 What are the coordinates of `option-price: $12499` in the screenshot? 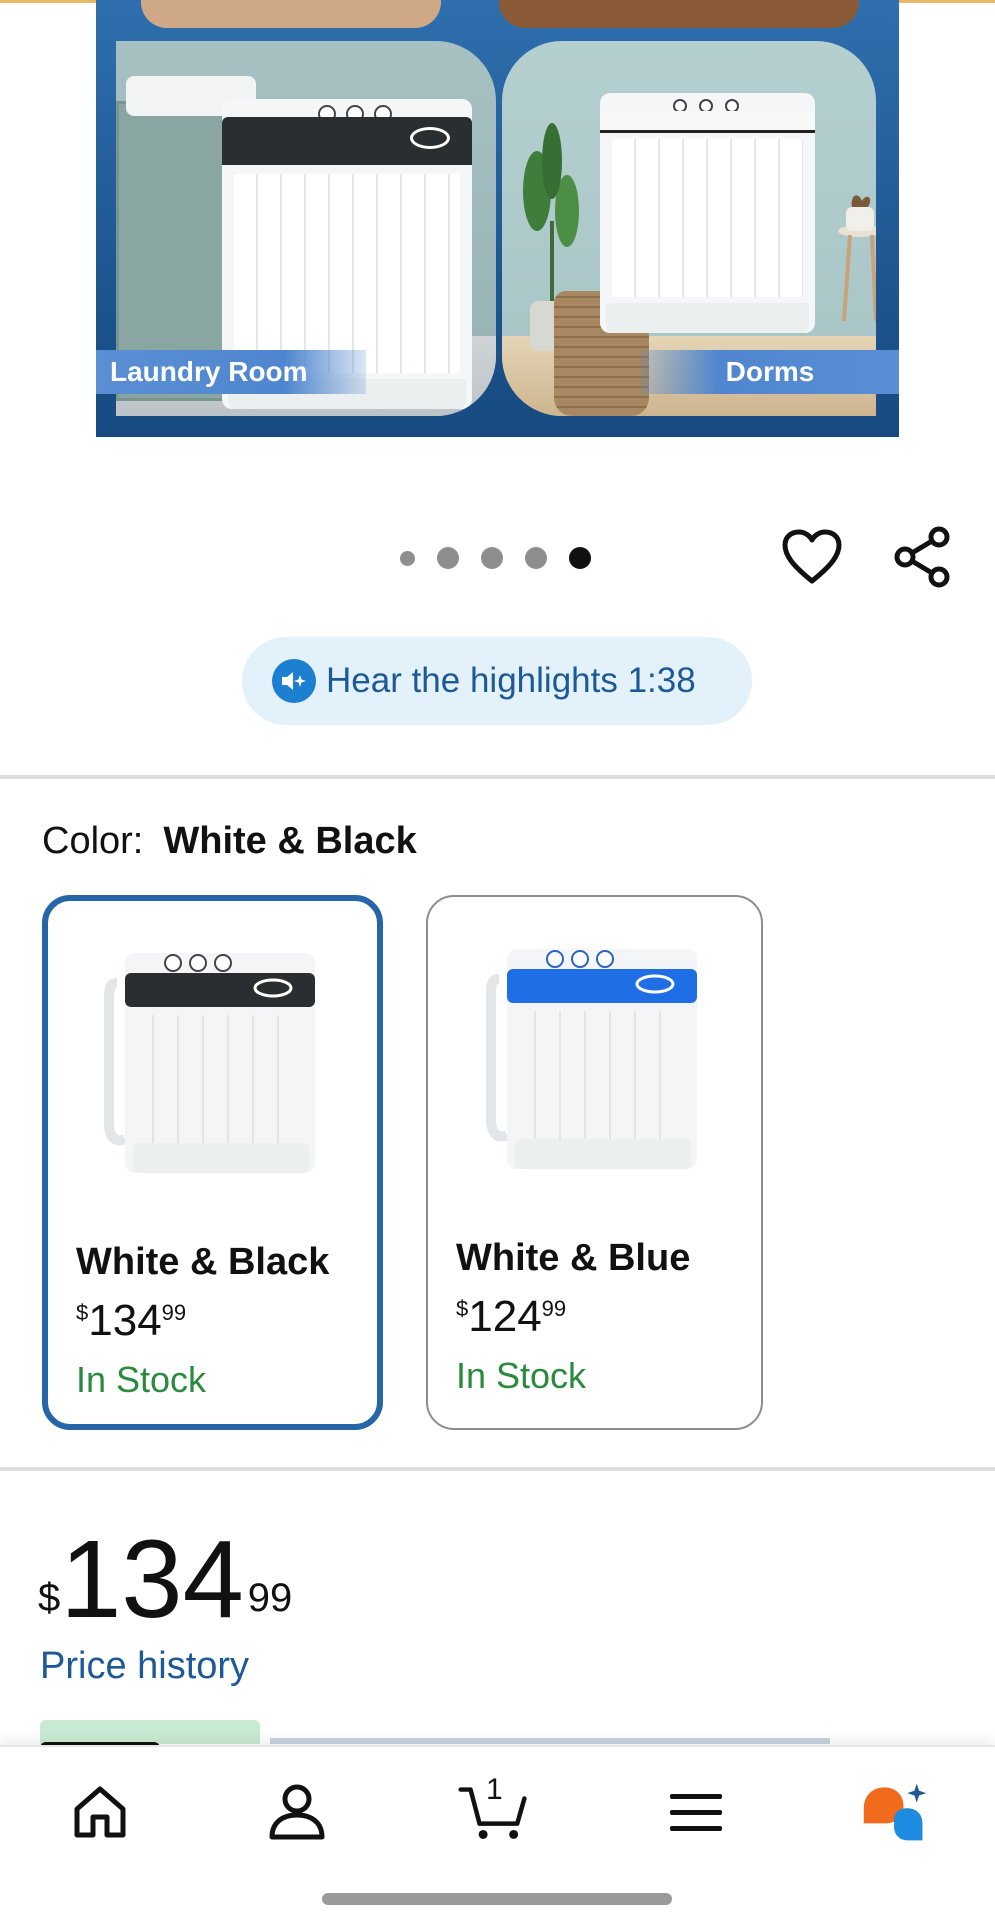 It's located at (511, 1316).